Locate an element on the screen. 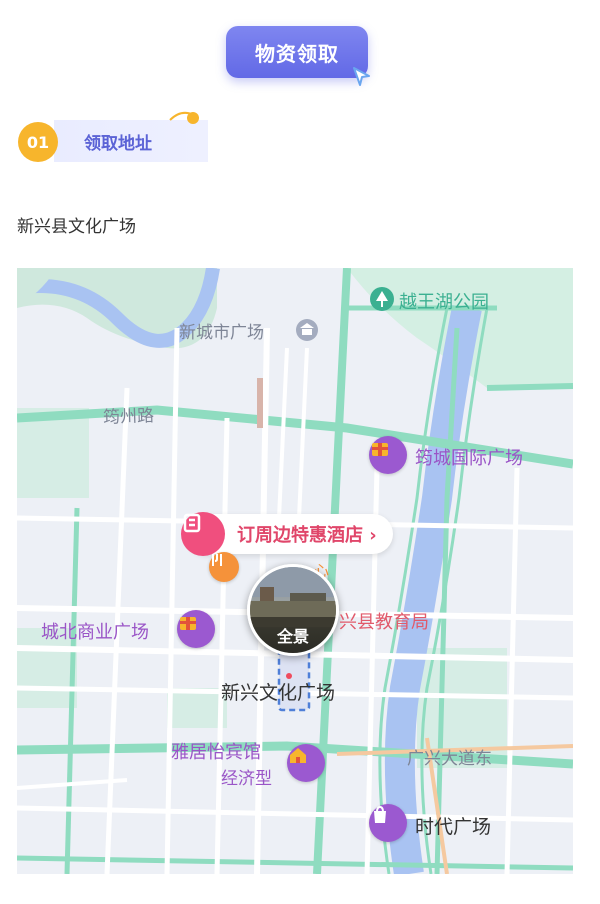 This screenshot has height=904, width=600. junzhou-plaza-label: 筠城国际广场 is located at coordinates (469, 458).